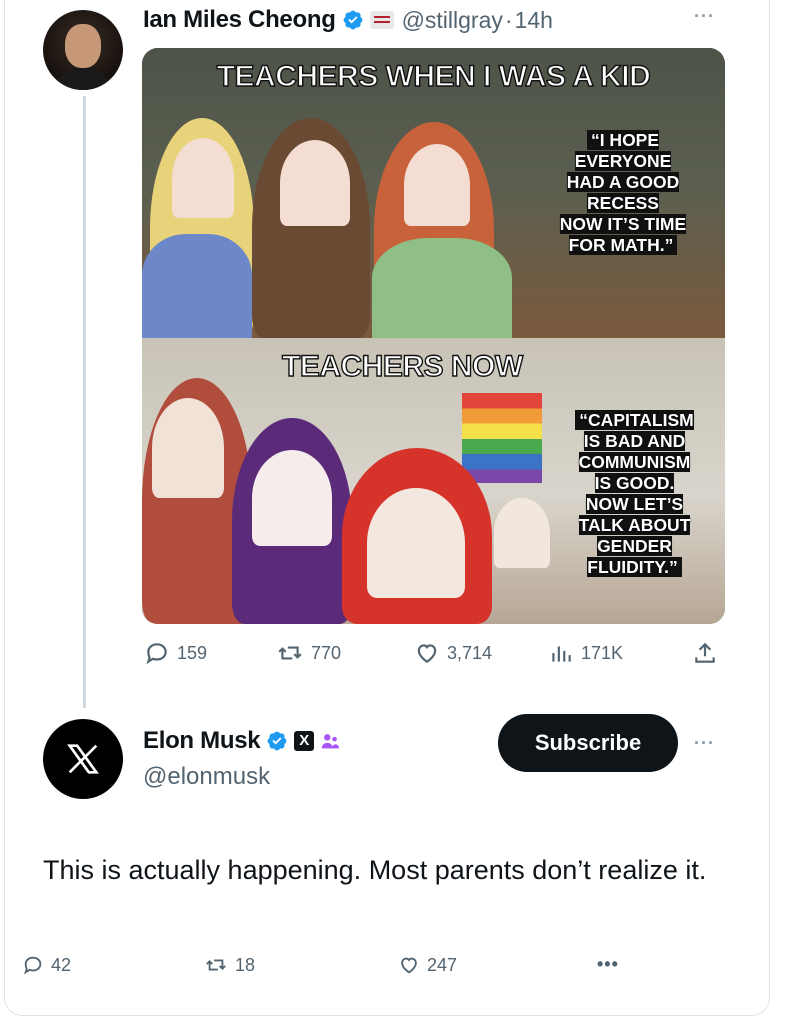 The height and width of the screenshot is (1024, 799). I want to click on more-options-icon: ···, so click(704, 16).